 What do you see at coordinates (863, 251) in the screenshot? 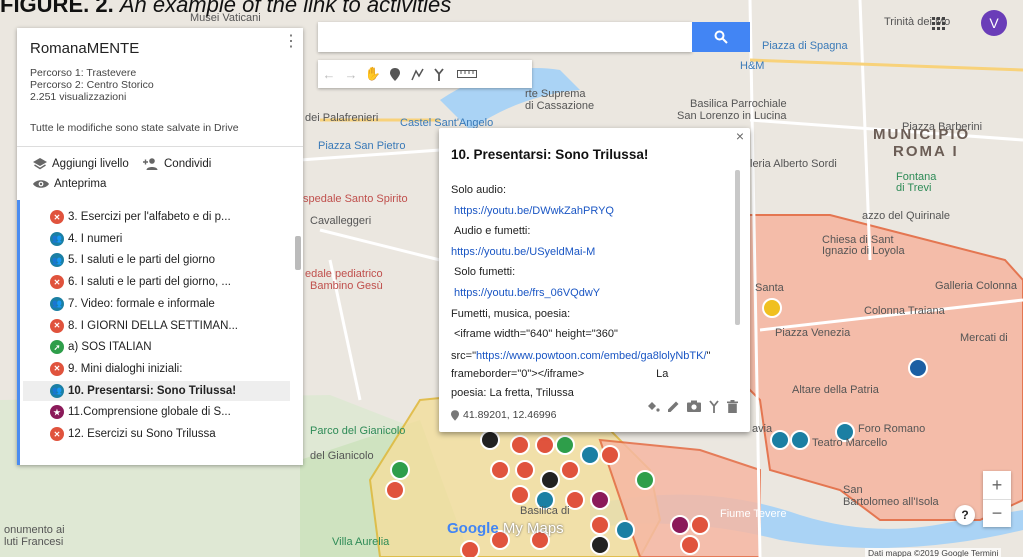
I see `map-label-ignazio: Ignazio di Loyola` at bounding box center [863, 251].